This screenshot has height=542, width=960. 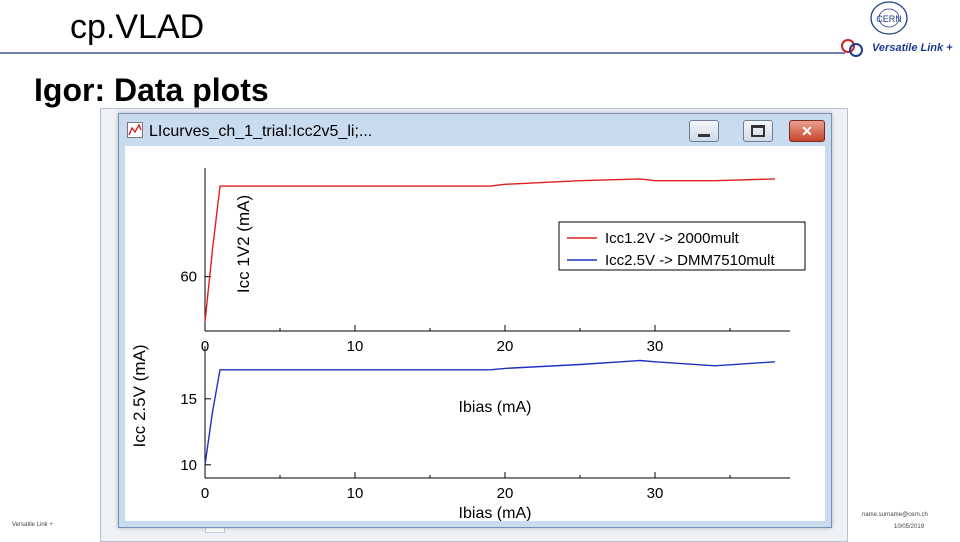 I want to click on slide-title: cp.VLAD, so click(x=137, y=27).